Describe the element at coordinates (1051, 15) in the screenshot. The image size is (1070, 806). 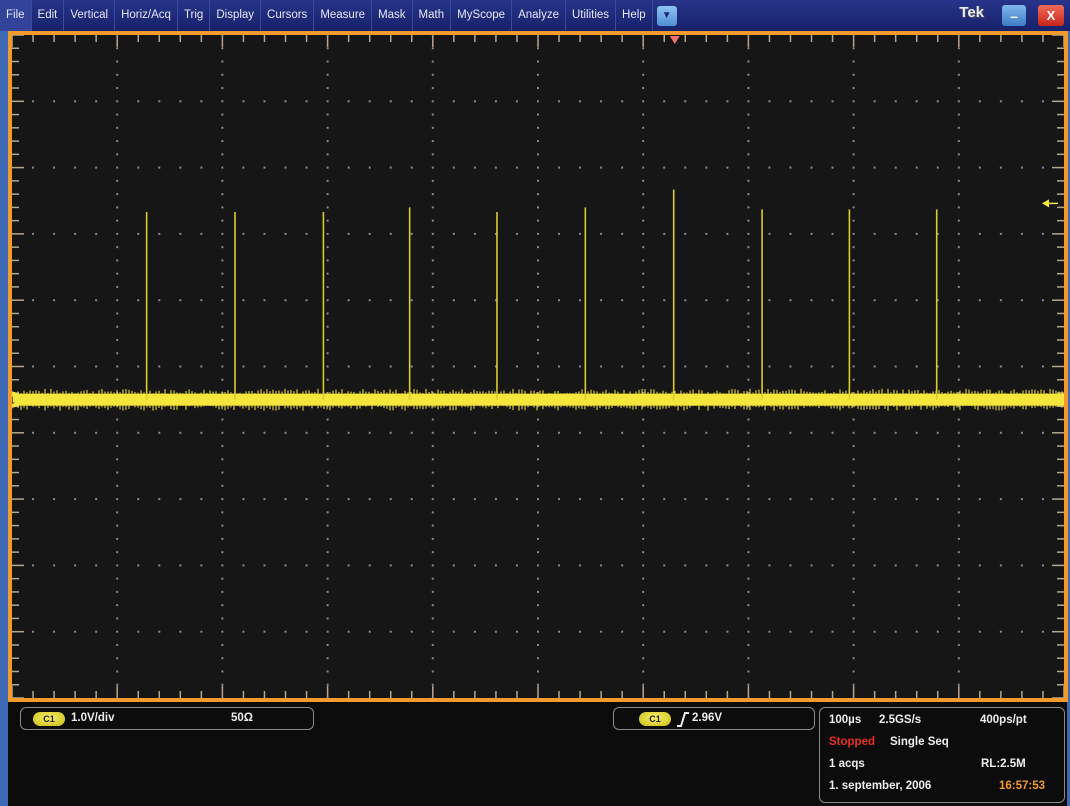
I see `close-button: X` at that location.